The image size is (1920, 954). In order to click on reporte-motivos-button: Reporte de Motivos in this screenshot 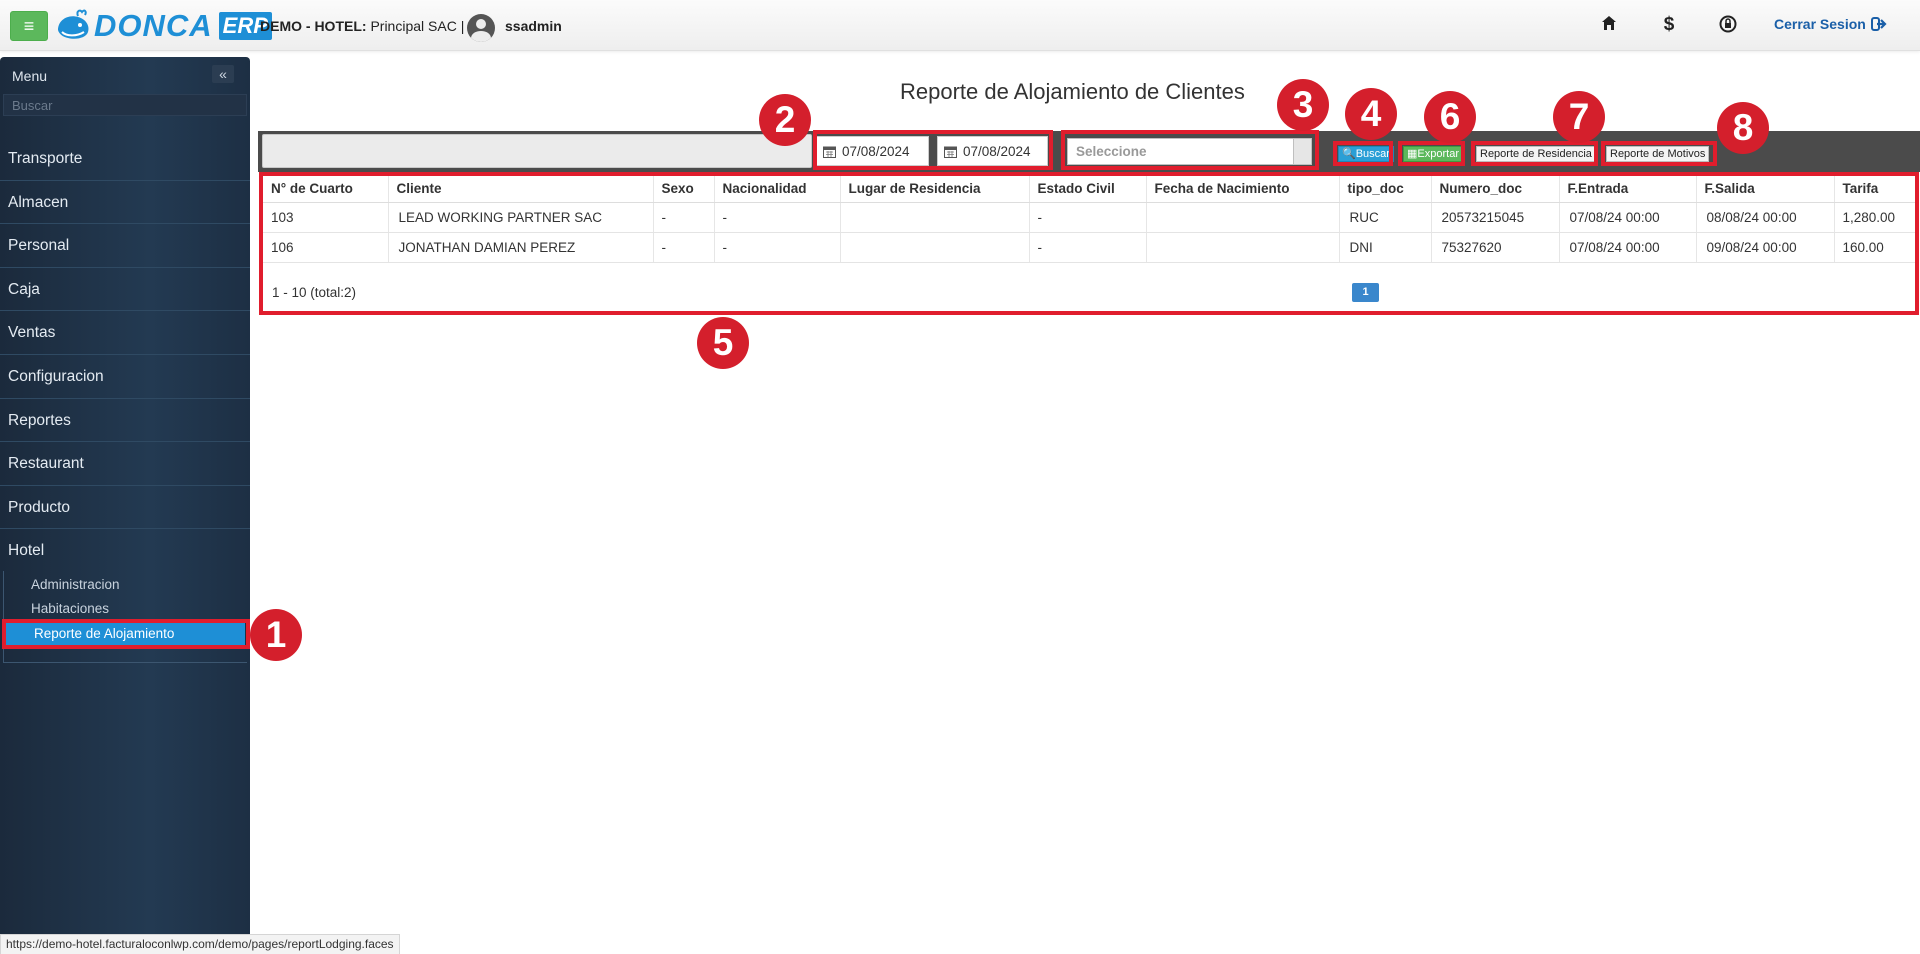, I will do `click(1658, 154)`.